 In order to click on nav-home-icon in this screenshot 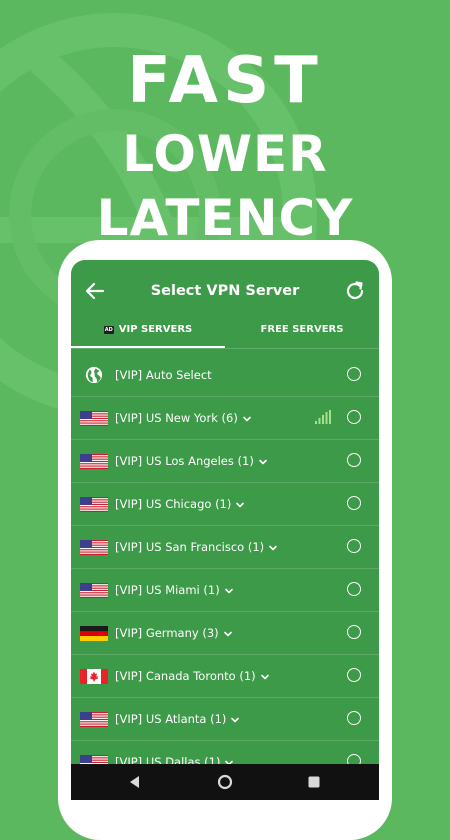, I will do `click(225, 782)`.